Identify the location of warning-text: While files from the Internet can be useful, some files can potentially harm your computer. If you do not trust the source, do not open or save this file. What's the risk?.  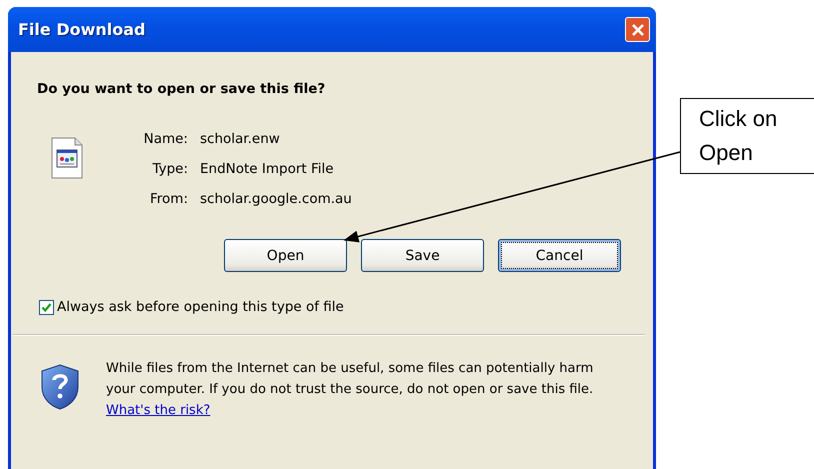
(350, 390).